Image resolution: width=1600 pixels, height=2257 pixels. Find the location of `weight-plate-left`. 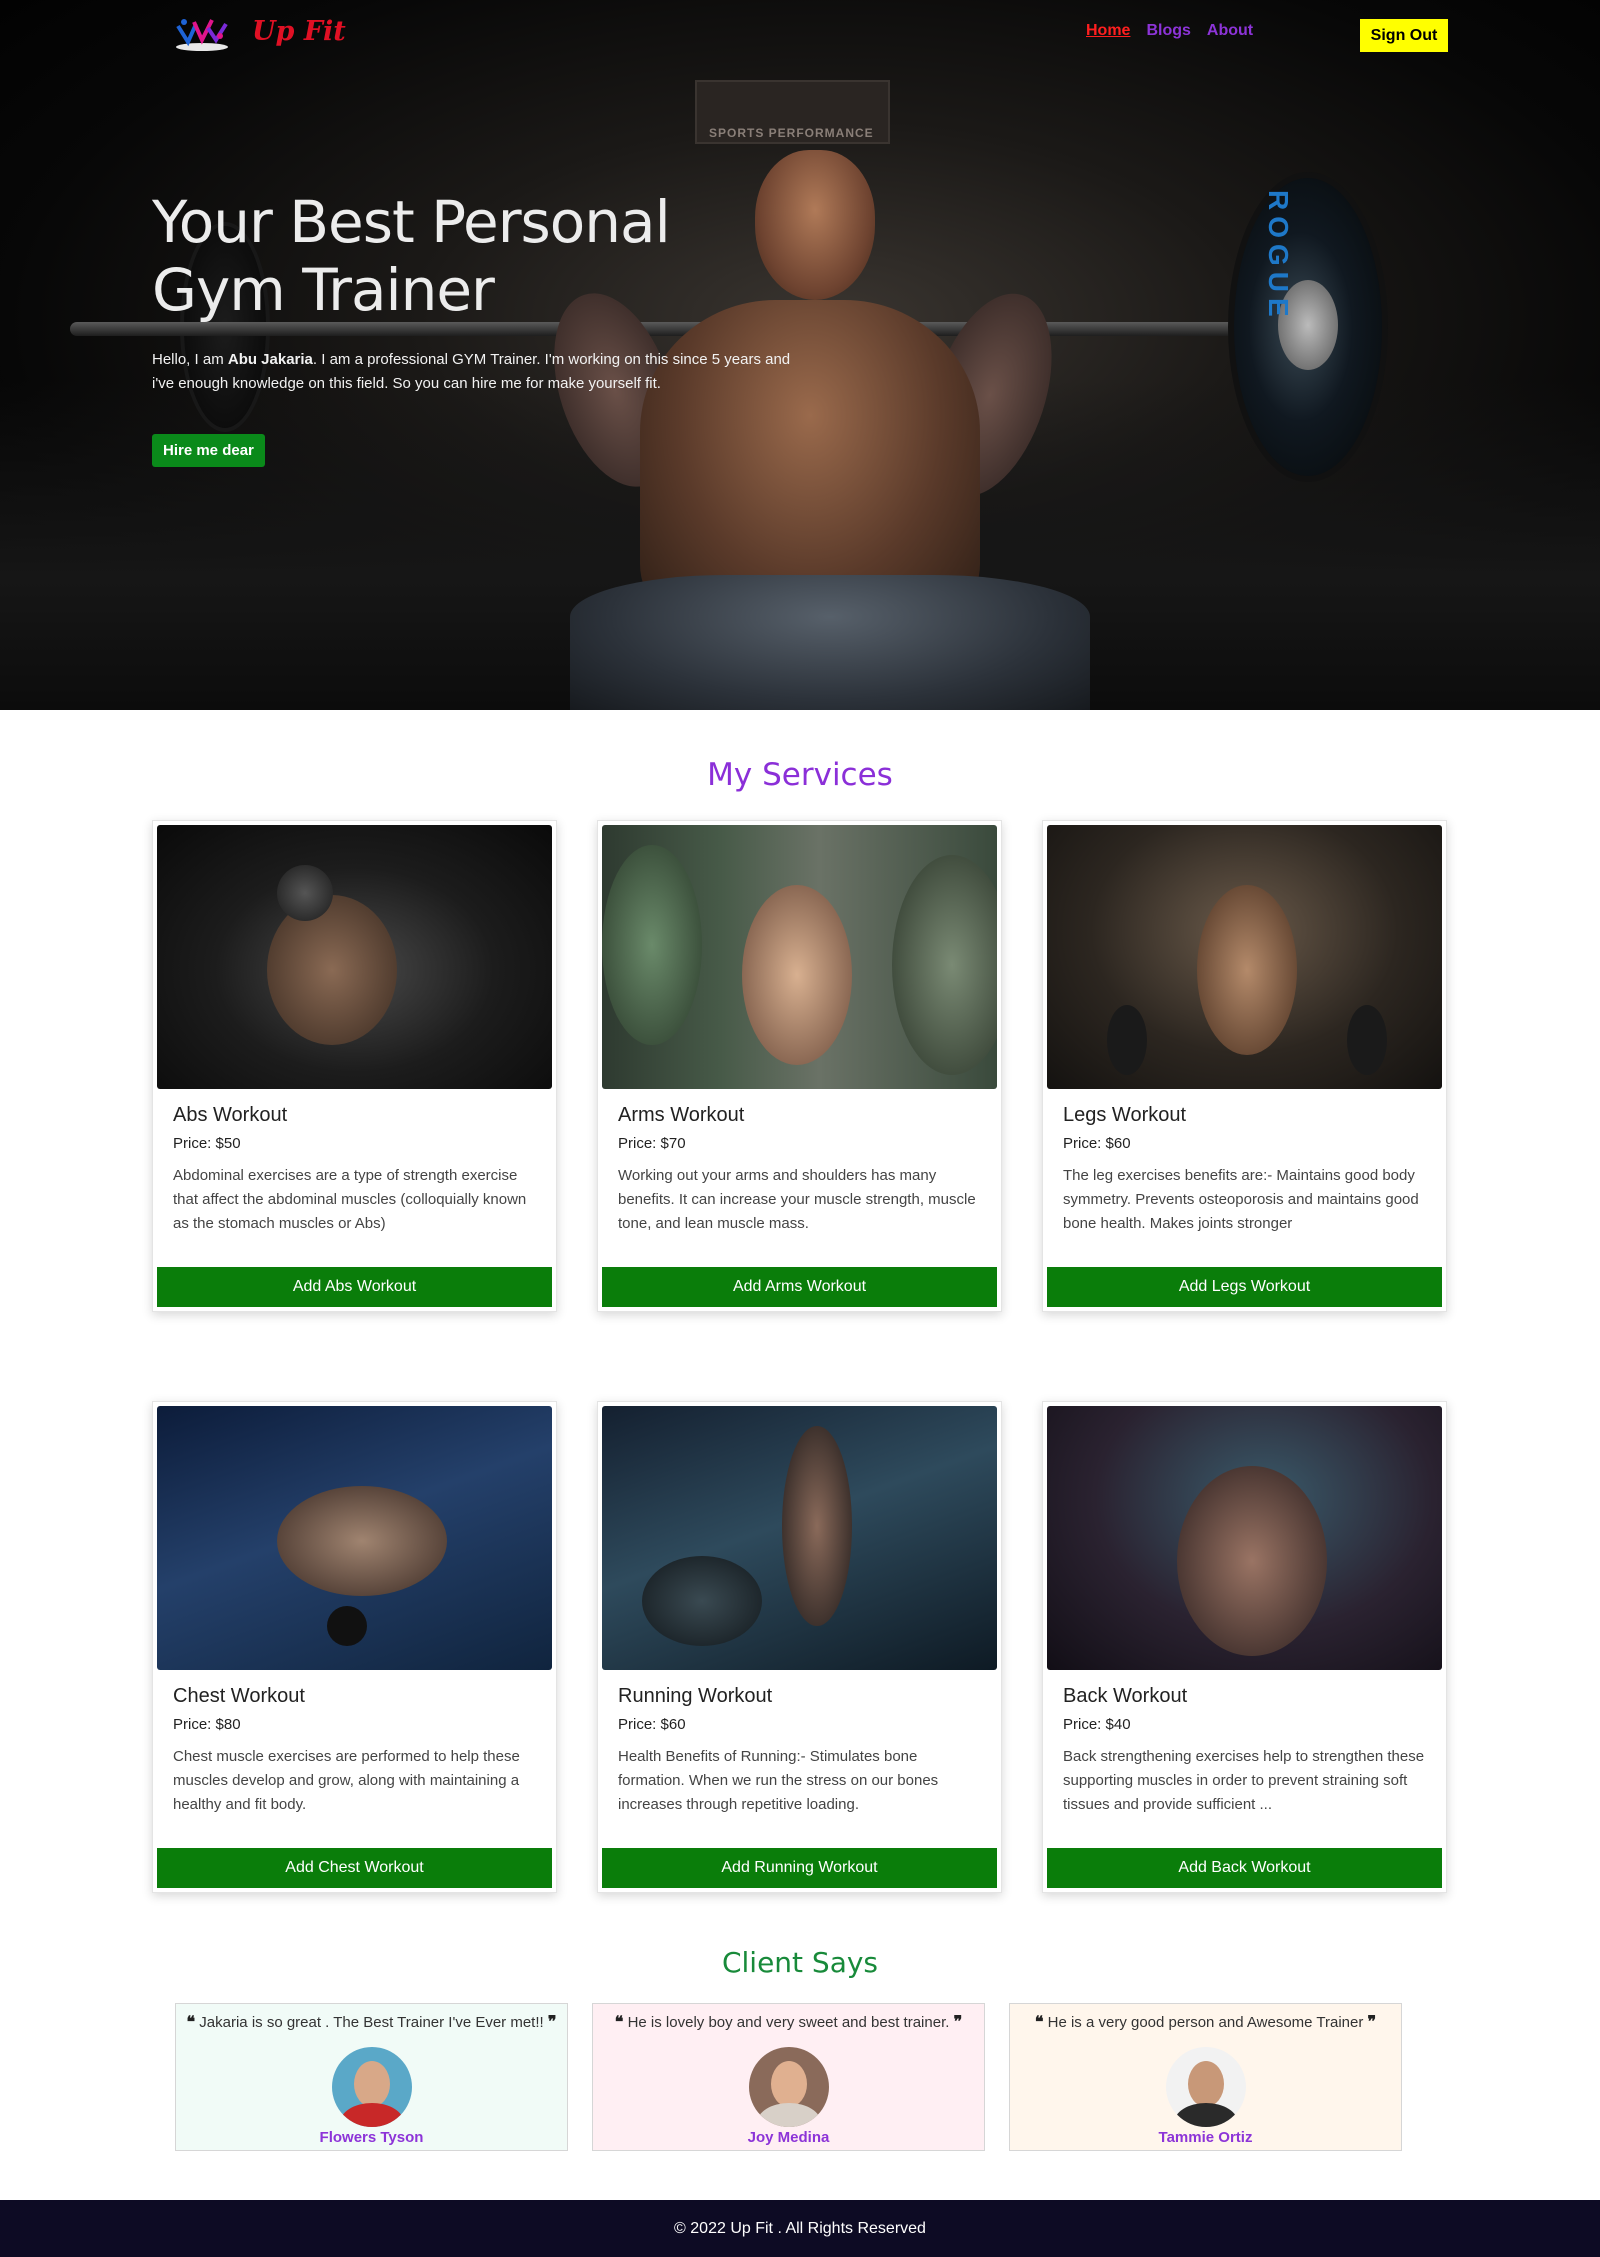

weight-plate-left is located at coordinates (652, 945).